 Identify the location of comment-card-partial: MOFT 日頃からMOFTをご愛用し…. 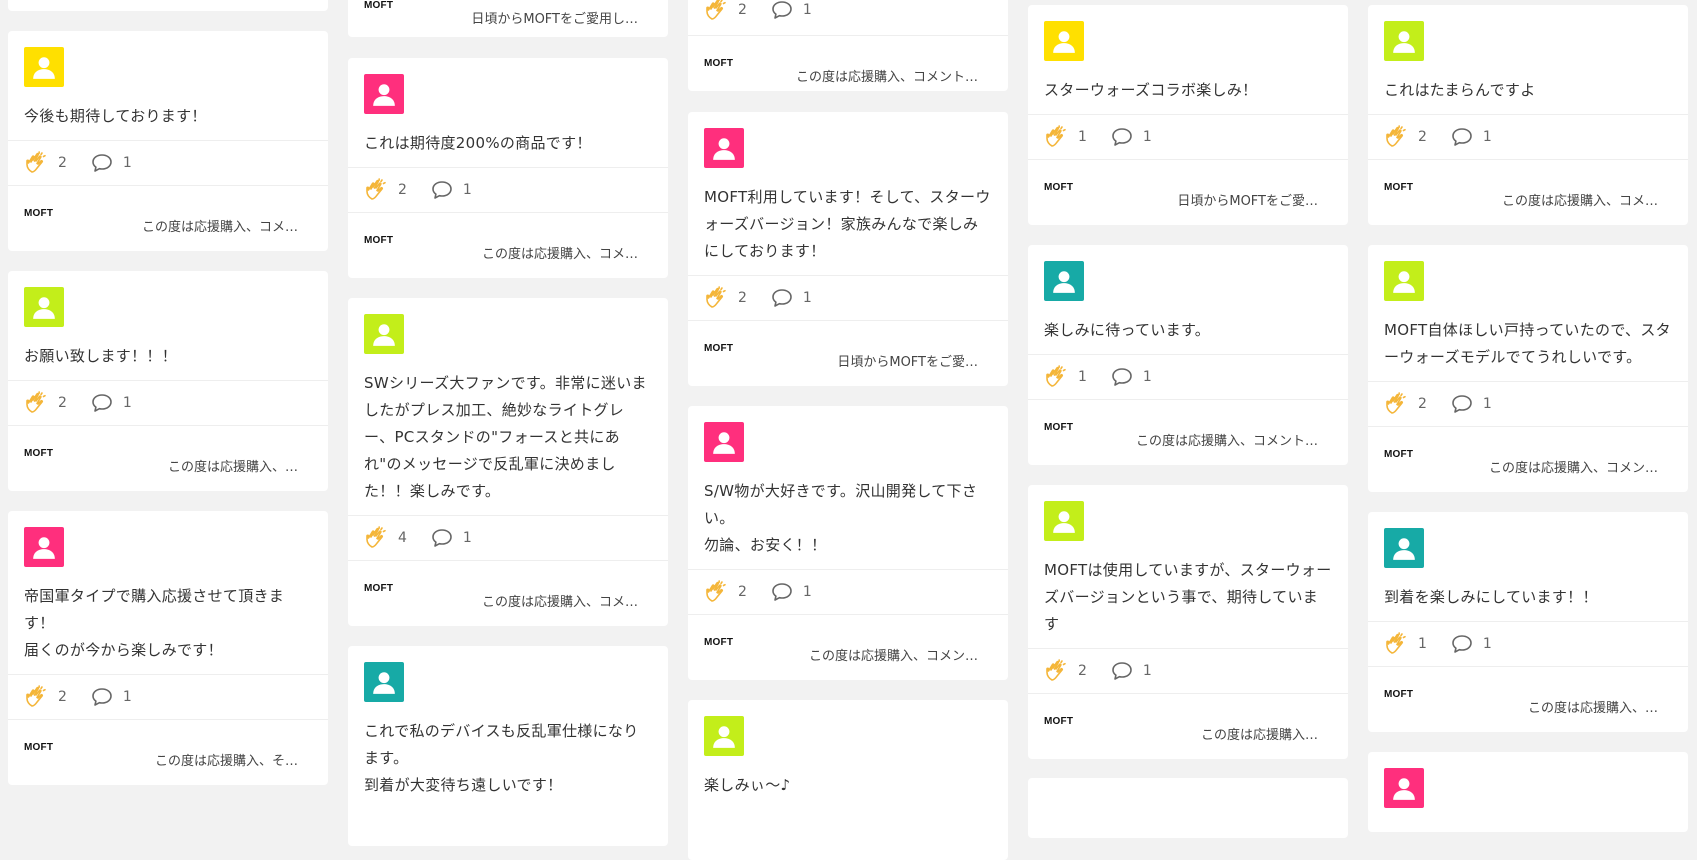
(508, 18).